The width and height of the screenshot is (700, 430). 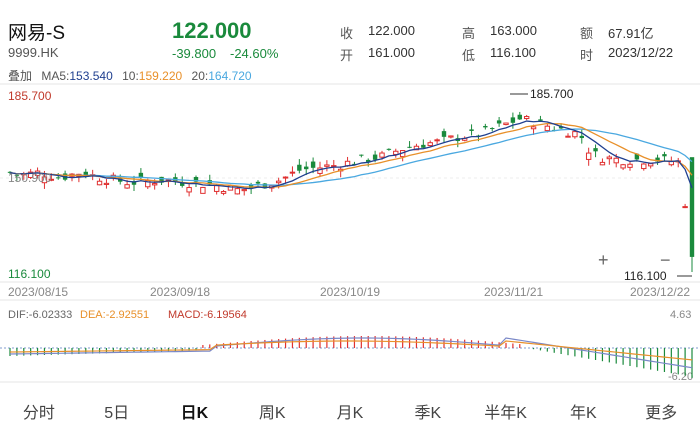 What do you see at coordinates (391, 30) in the screenshot?
I see `close-value: 122.000` at bounding box center [391, 30].